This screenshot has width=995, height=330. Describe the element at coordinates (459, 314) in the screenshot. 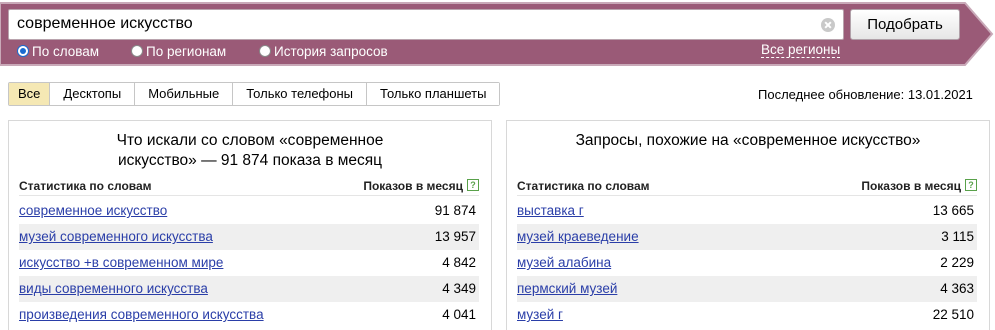

I see `count-value: 4 041` at that location.